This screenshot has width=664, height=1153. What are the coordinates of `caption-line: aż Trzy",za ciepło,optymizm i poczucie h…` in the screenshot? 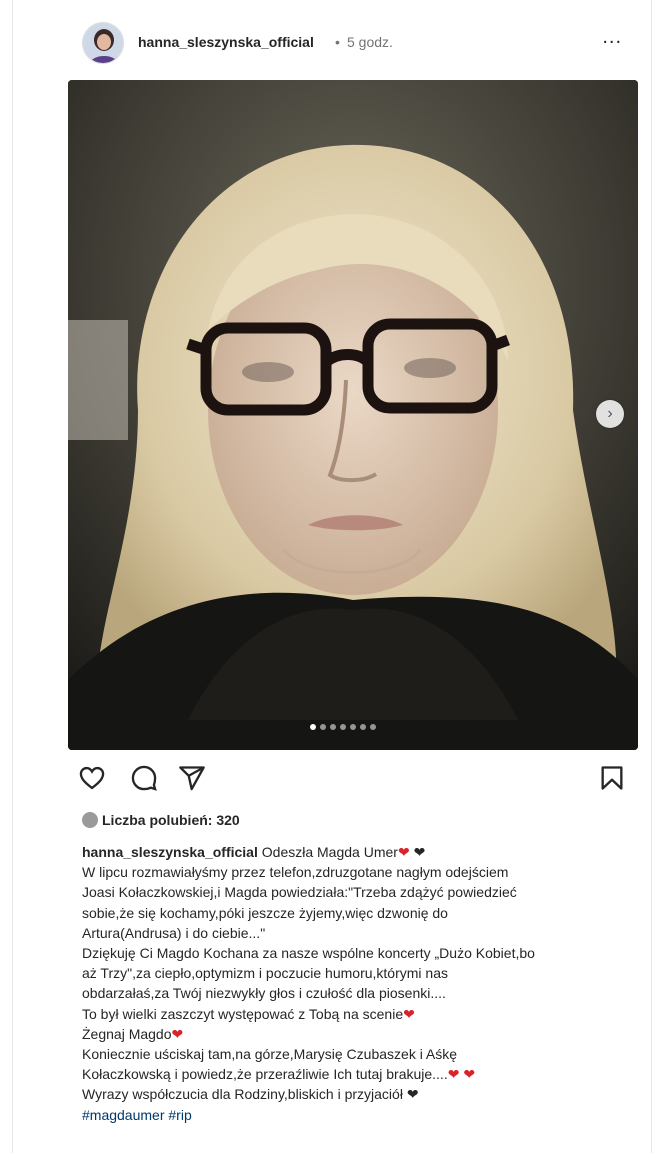 It's located at (265, 973).